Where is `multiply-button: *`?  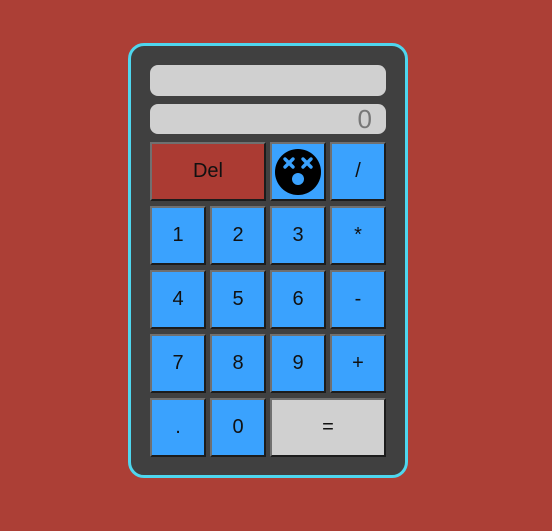
multiply-button: * is located at coordinates (358, 235).